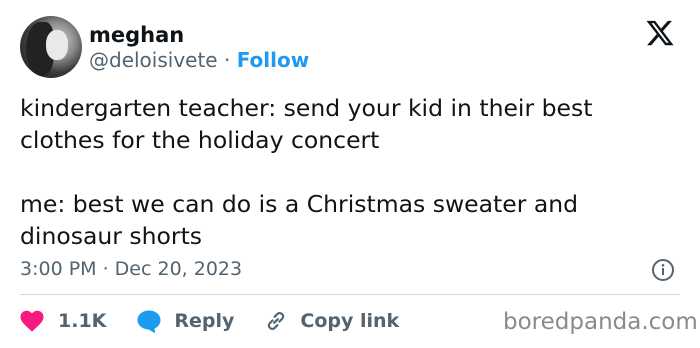 This screenshot has height=348, width=700. I want to click on divider, so click(350, 294).